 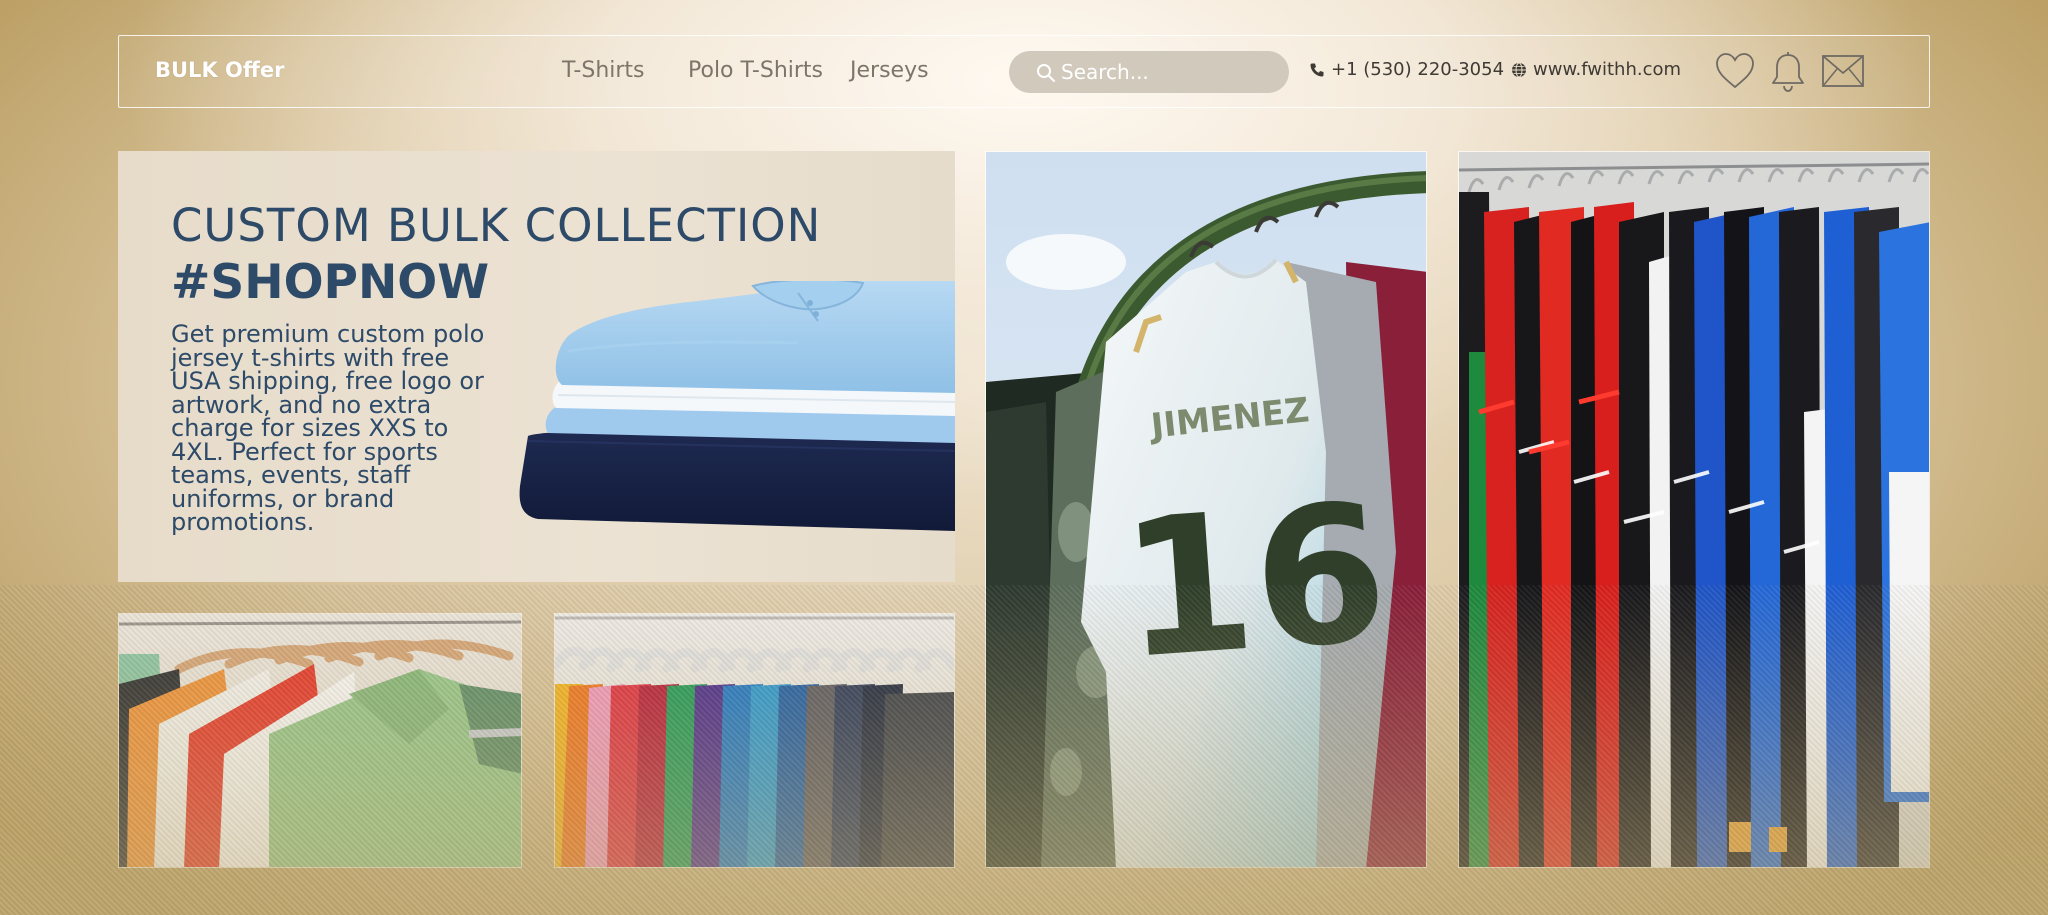 I want to click on search-bar, so click(x=1149, y=72).